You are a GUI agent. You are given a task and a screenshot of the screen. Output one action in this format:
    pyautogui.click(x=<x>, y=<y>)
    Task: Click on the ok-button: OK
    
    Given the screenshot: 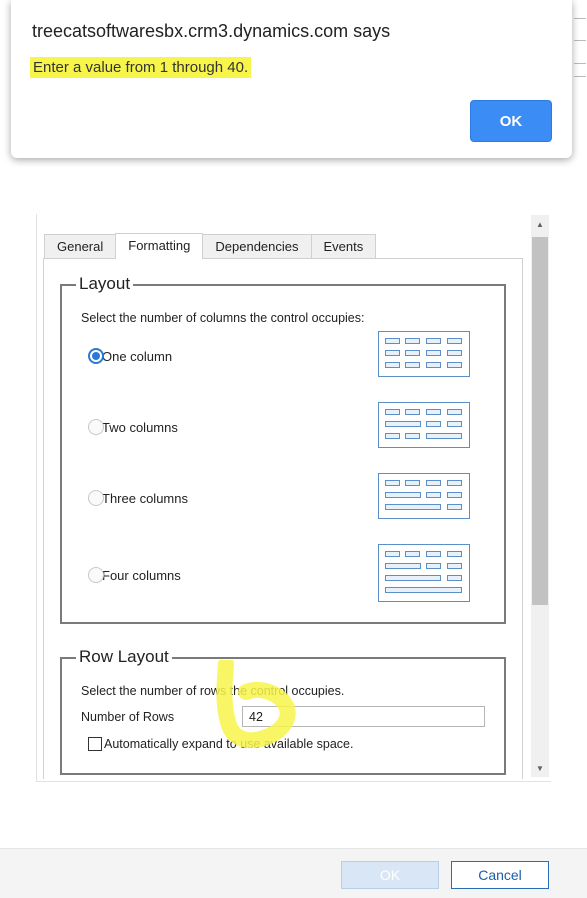 What is the action you would take?
    pyautogui.click(x=390, y=875)
    